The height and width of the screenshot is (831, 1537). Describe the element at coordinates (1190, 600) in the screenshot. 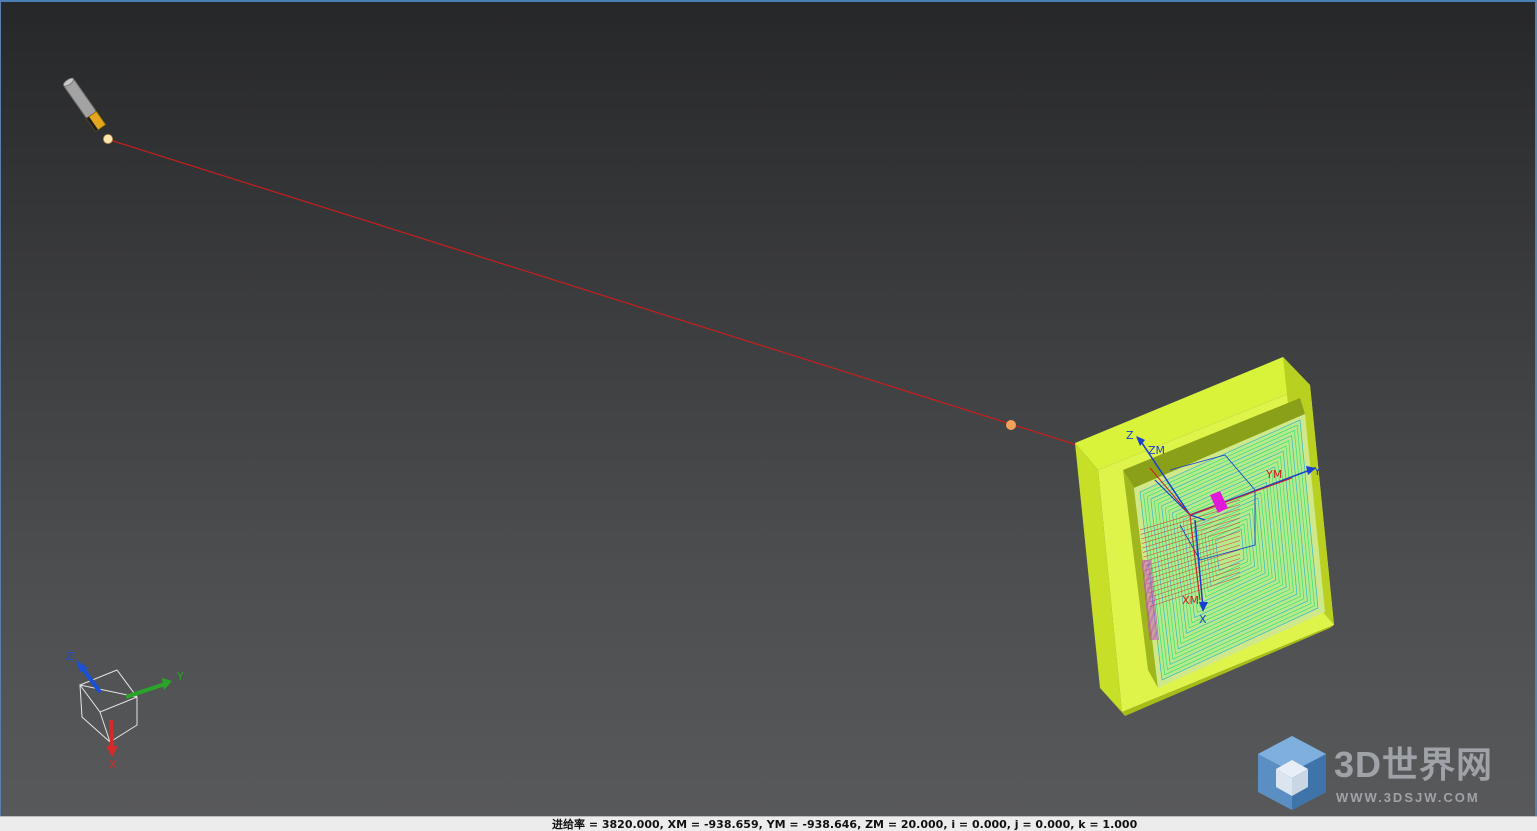

I see `csys-xm-label: XM` at that location.